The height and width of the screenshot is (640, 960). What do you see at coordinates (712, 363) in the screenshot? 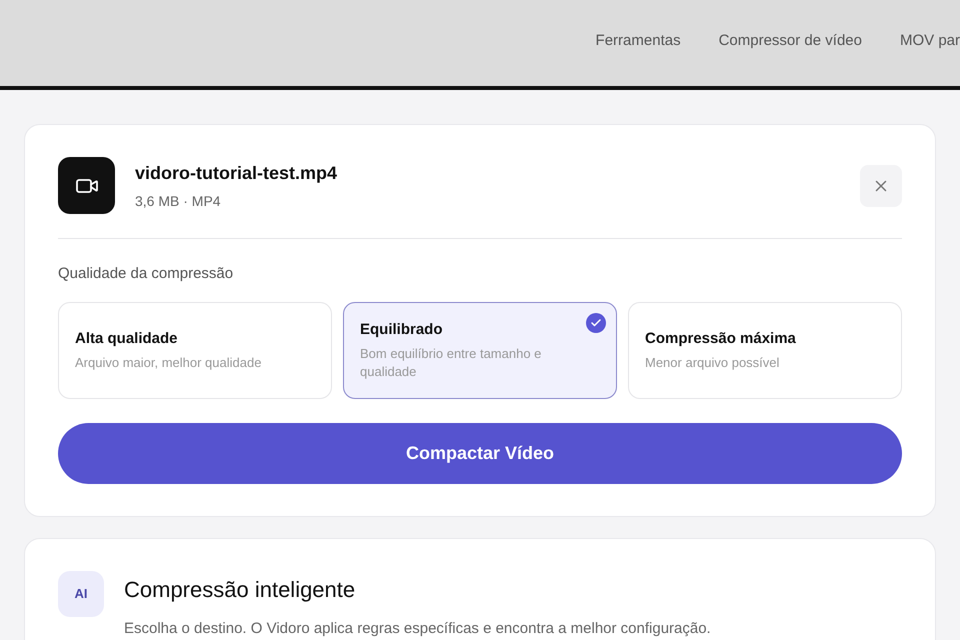
I see `option-description: Menor arquivo possível` at bounding box center [712, 363].